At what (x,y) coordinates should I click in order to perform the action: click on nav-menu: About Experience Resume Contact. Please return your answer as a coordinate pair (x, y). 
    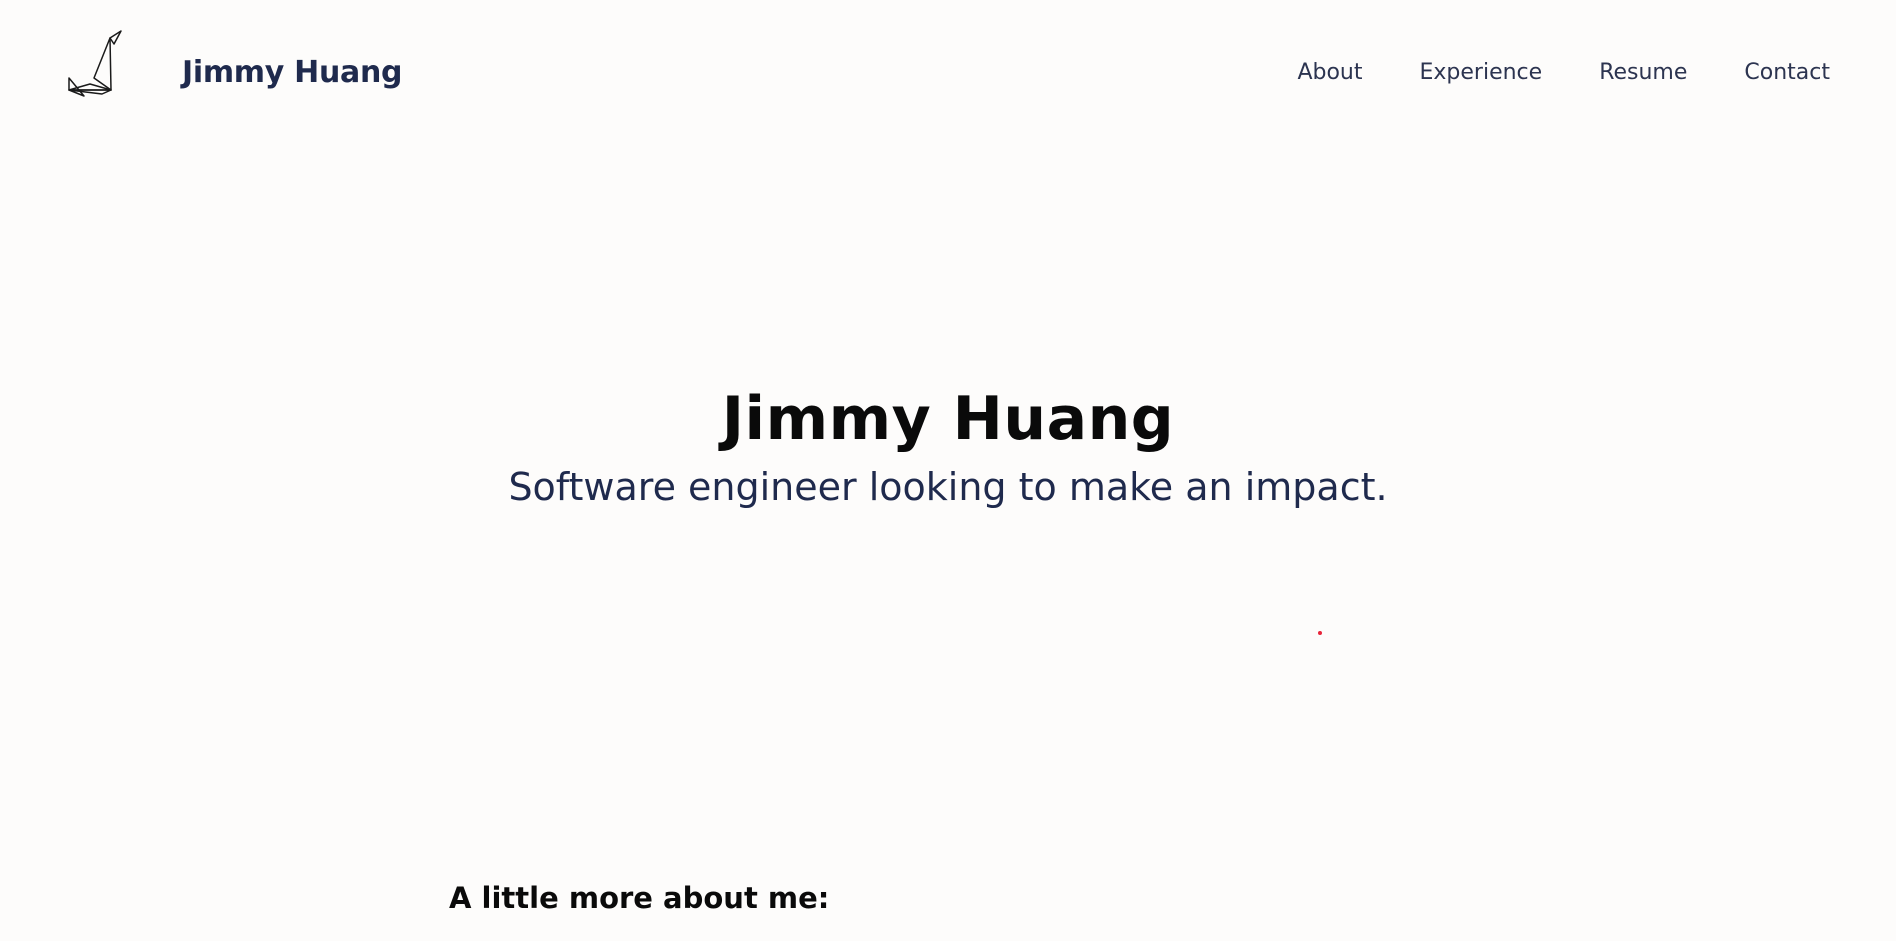
    Looking at the image, I should click on (1563, 73).